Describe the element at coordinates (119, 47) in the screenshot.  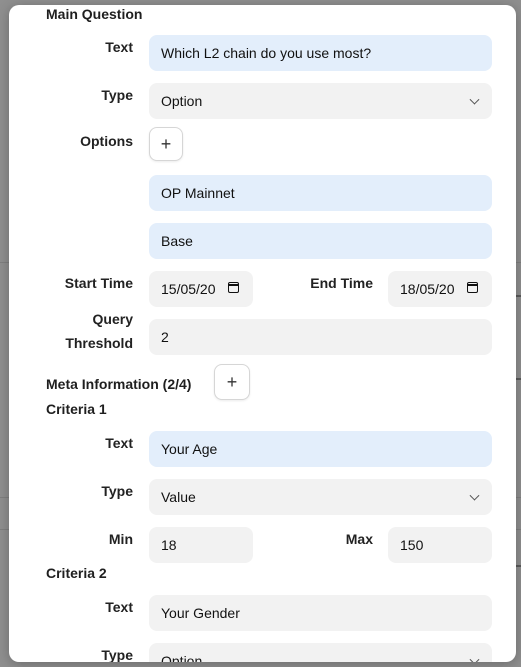
I see `text-label: Text` at that location.